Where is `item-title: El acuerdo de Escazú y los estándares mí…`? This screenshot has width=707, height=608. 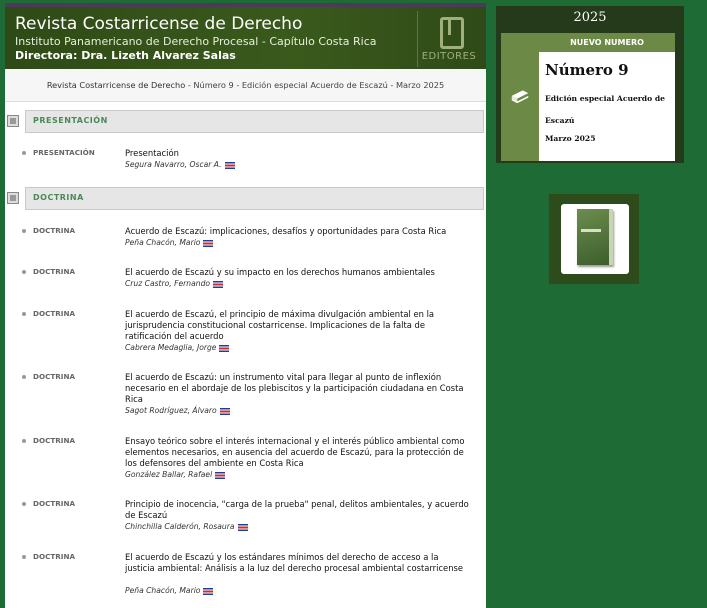 item-title: El acuerdo de Escazú y los estándares mí… is located at coordinates (297, 563).